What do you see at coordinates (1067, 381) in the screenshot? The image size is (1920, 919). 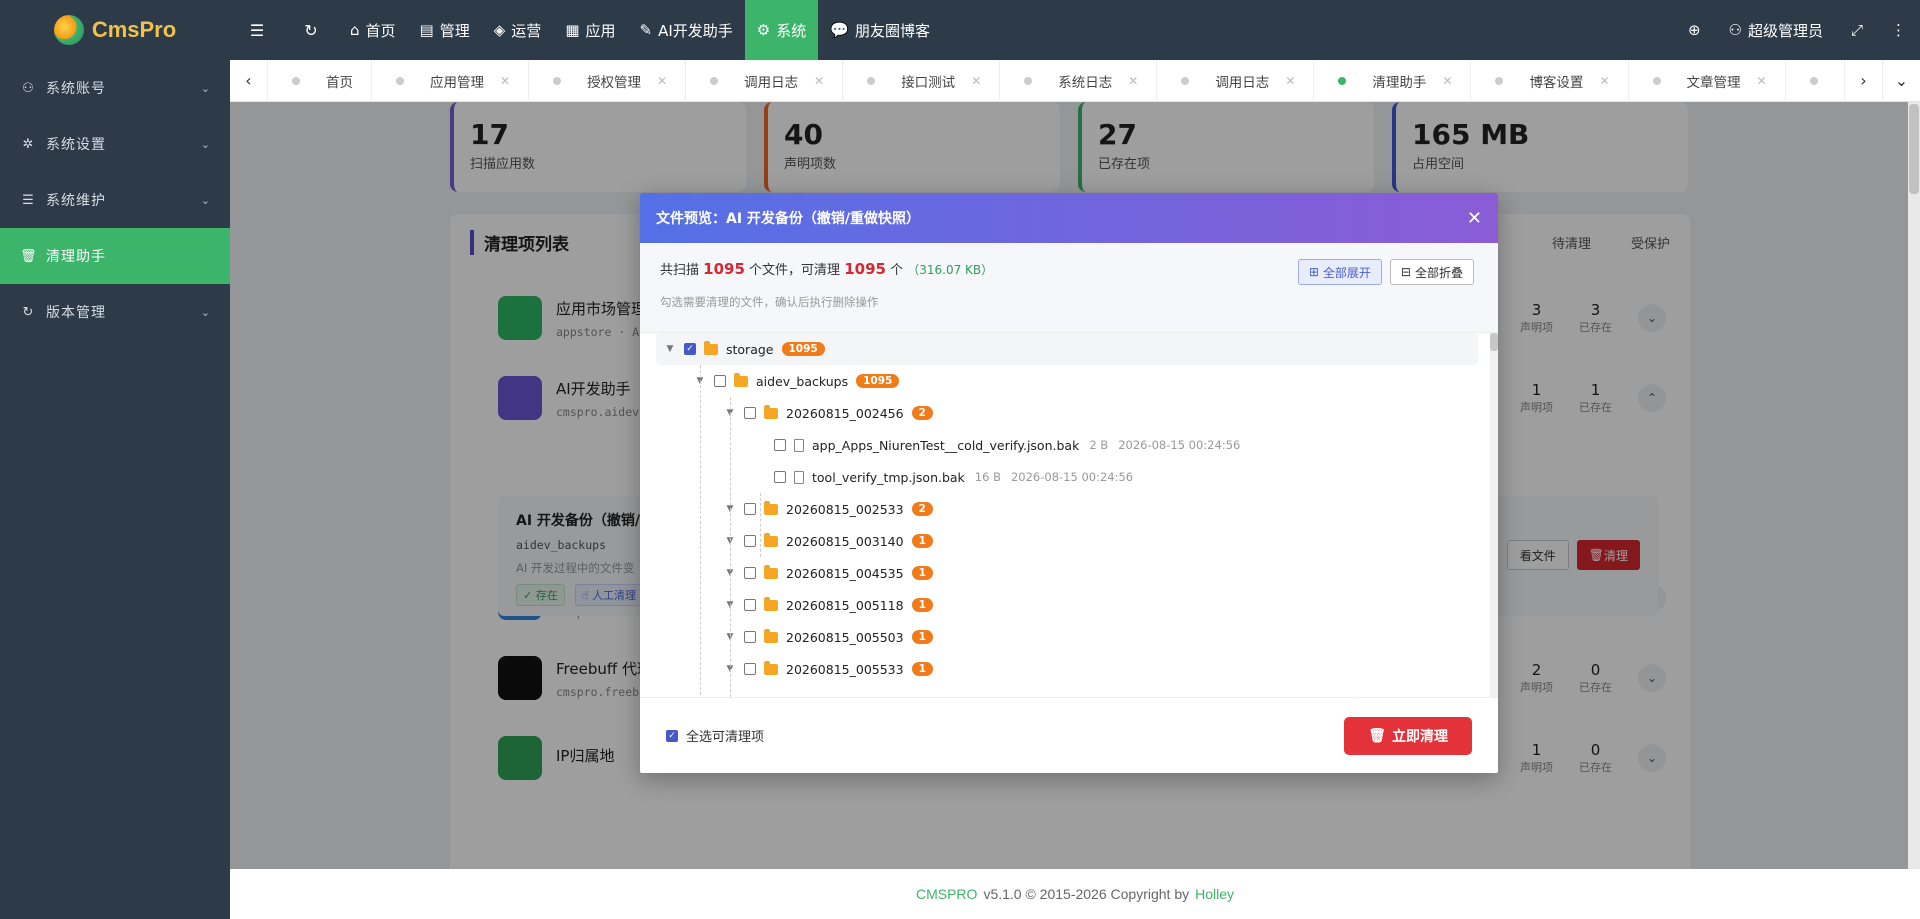 I see `tree-folder-node: ▼ aidev_backups 1095` at bounding box center [1067, 381].